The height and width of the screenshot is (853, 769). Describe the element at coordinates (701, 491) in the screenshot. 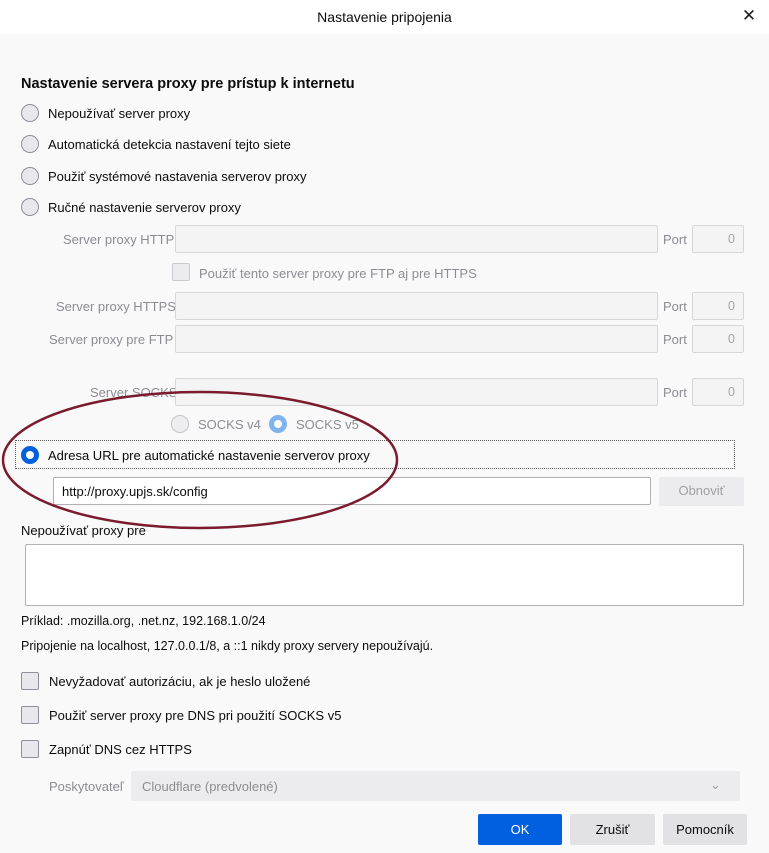

I see `reload-button: Obnoviť` at that location.